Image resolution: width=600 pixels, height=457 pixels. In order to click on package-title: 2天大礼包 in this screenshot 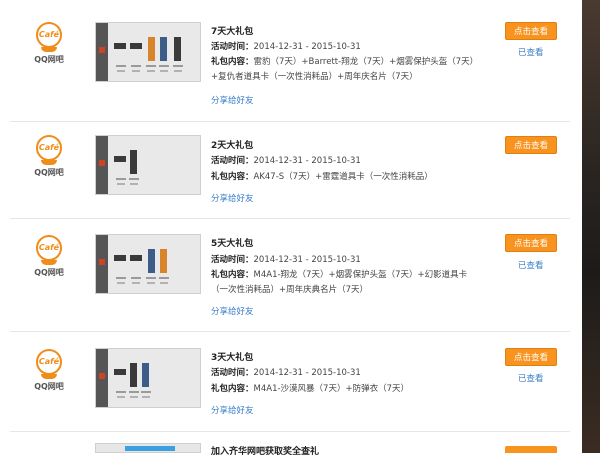, I will do `click(232, 146)`.